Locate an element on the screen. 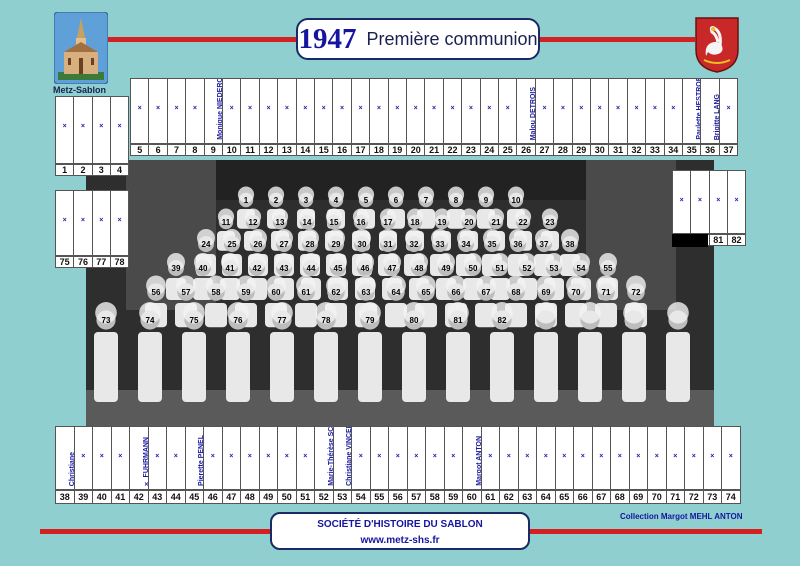 This screenshot has height=566, width=800. photo-number-label: 77 is located at coordinates (282, 320).